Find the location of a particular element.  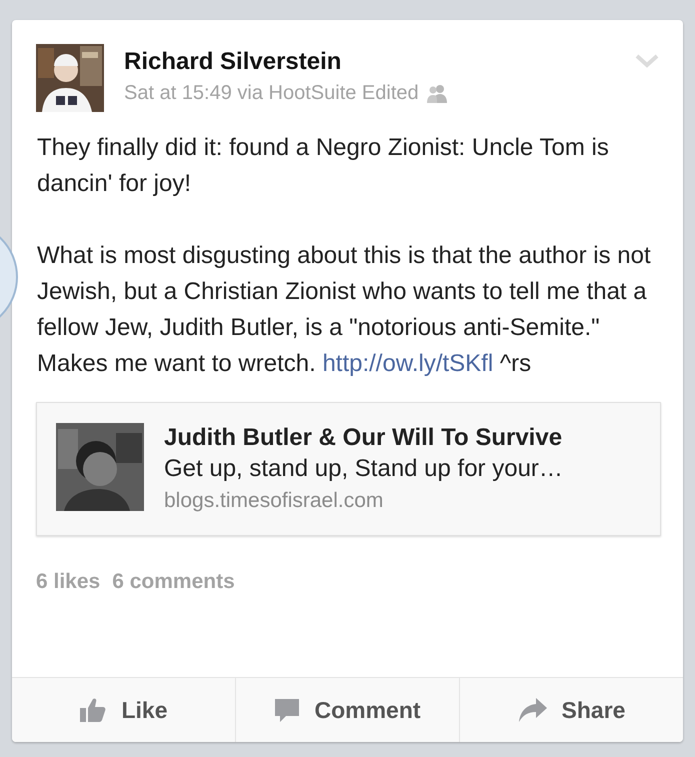

chevron-down-icon is located at coordinates (647, 61).